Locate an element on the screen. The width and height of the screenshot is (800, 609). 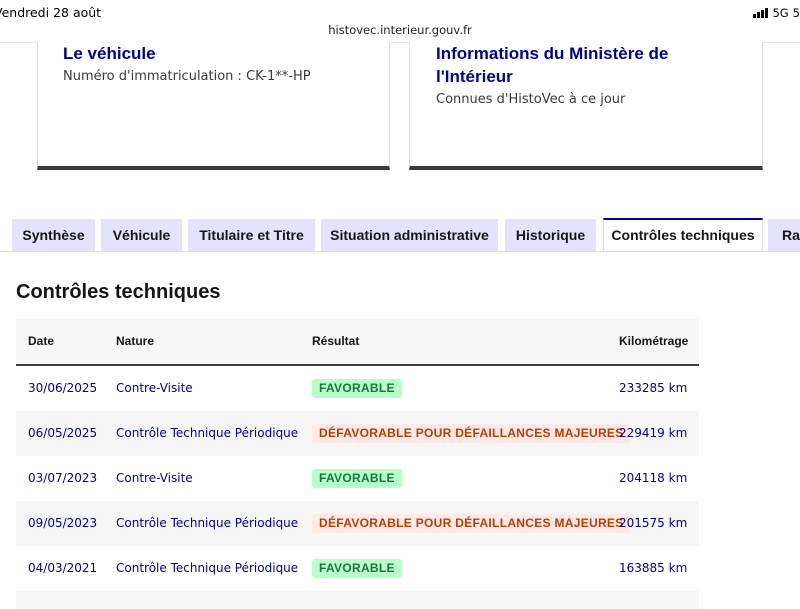
row-mileage: 229419 km is located at coordinates (653, 433).